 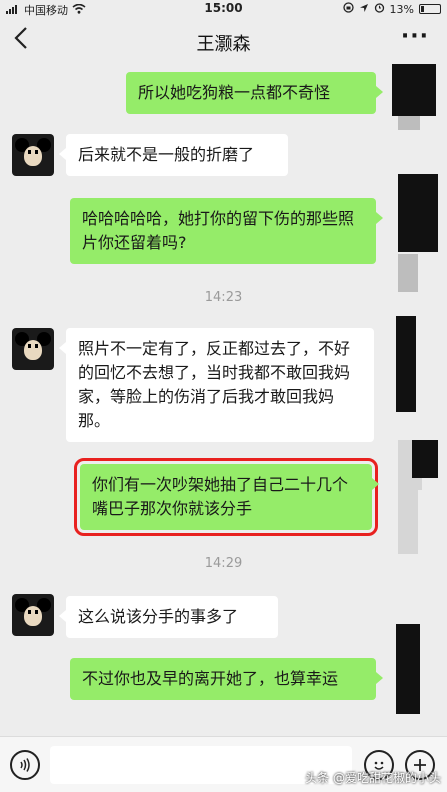 I want to click on chat-header: 王灏森 ···, so click(x=223, y=41).